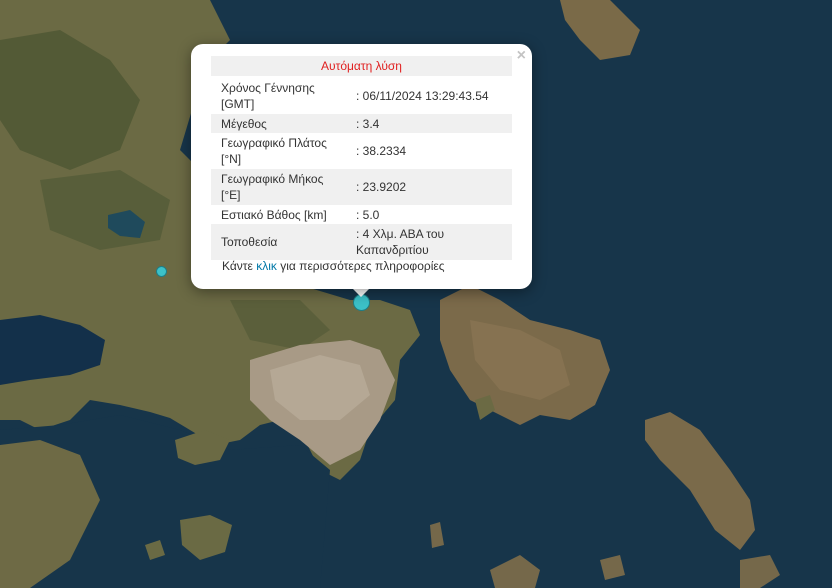  What do you see at coordinates (429, 187) in the screenshot?
I see `row-value: : 23.9202` at bounding box center [429, 187].